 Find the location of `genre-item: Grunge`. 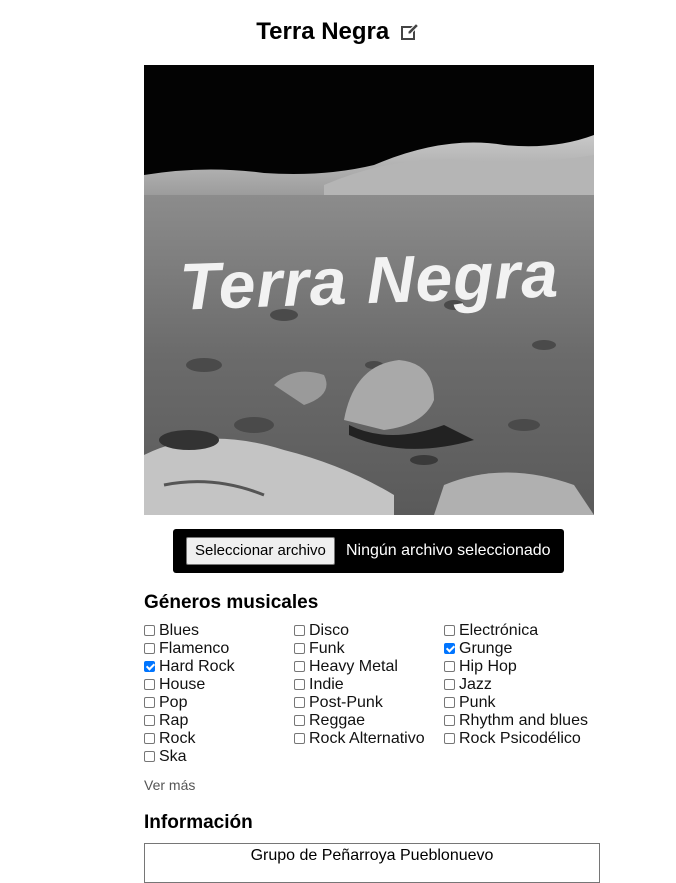

genre-item: Grunge is located at coordinates (478, 649).